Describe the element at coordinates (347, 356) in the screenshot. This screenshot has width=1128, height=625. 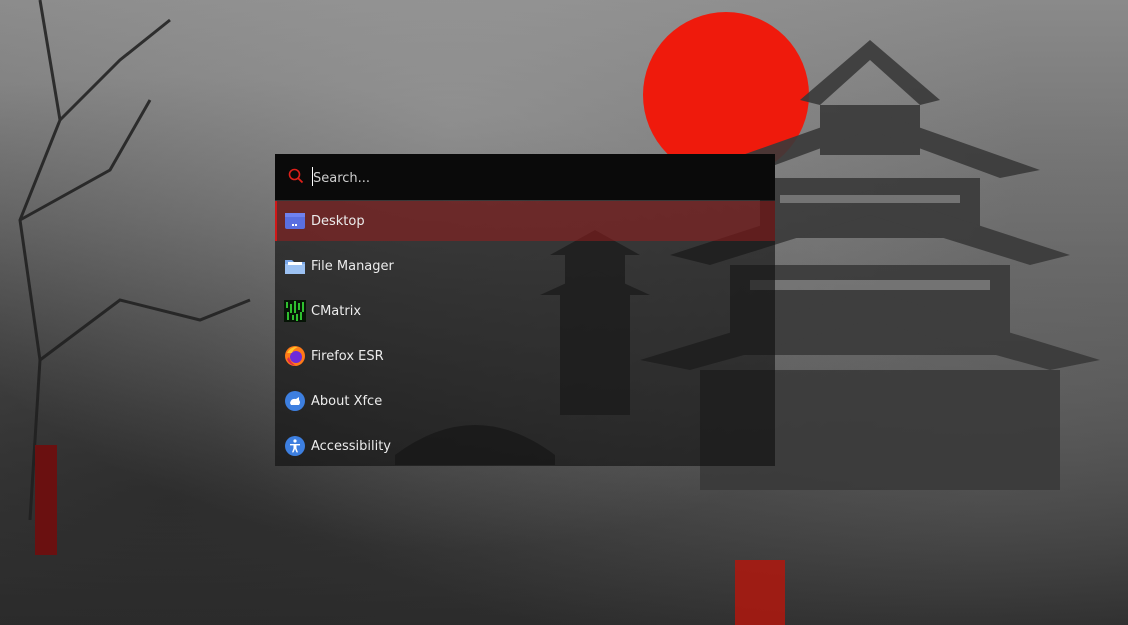
I see `launcher-item-label: Firefox ESR` at that location.